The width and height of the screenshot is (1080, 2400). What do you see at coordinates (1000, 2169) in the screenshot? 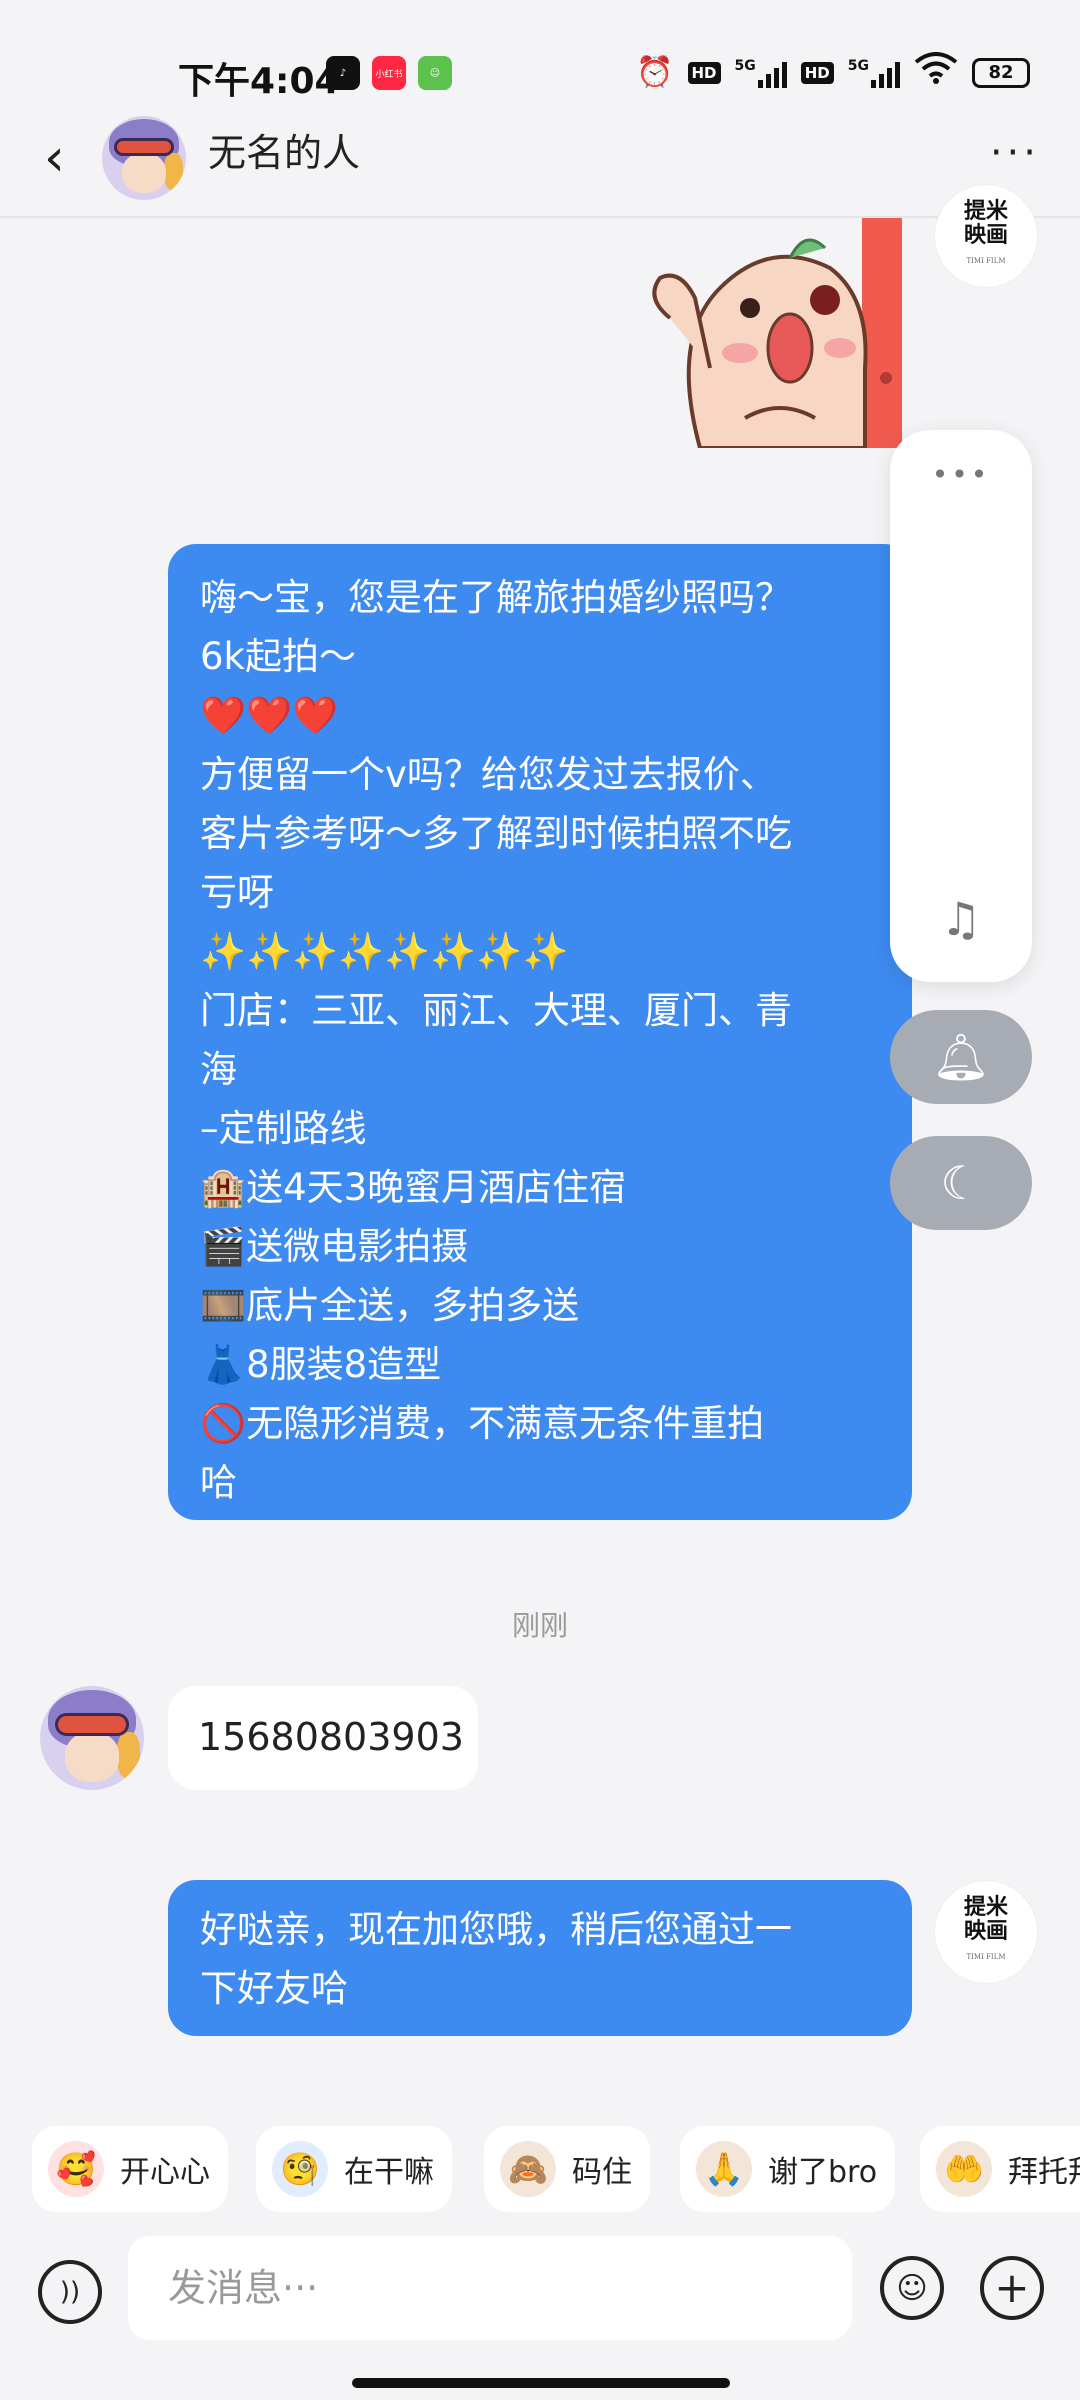
I see `quick-reply-please: 🤲 拜托拜` at bounding box center [1000, 2169].